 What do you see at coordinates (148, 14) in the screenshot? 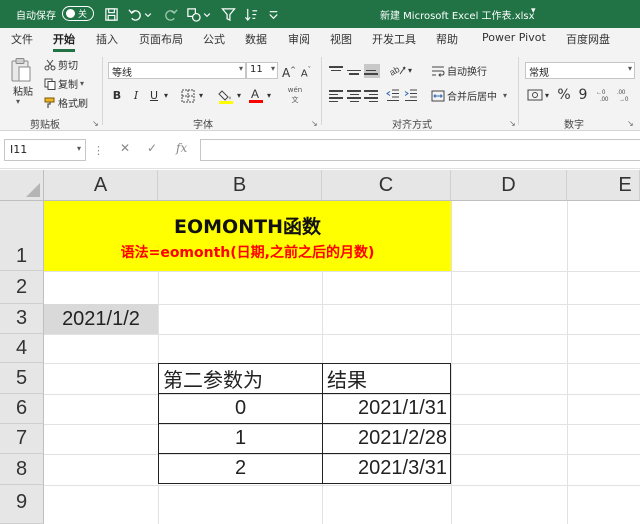
I see `undo-dropdown-icon` at bounding box center [148, 14].